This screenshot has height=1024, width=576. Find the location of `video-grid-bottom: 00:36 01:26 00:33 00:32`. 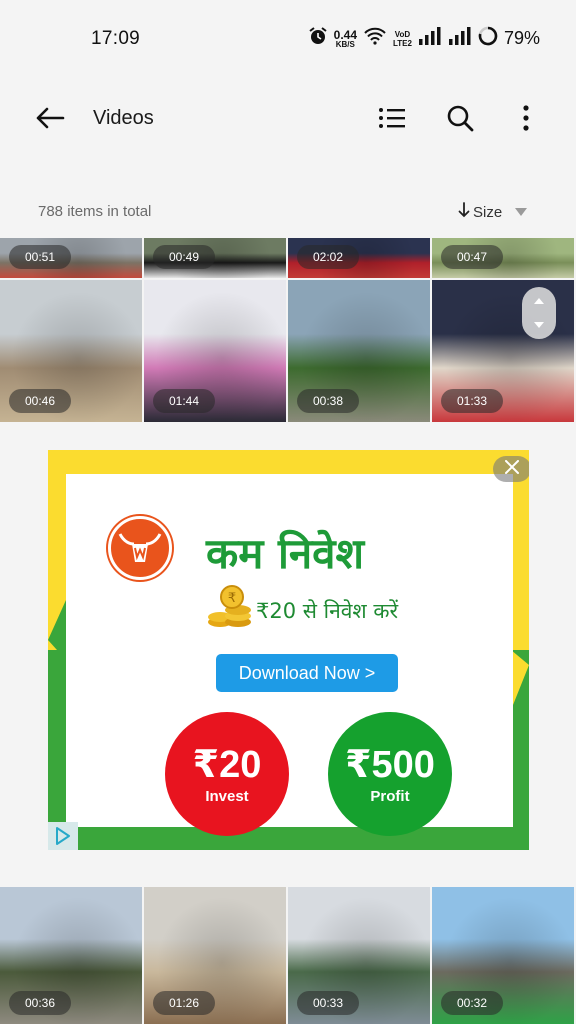

video-grid-bottom: 00:36 01:26 00:33 00:32 is located at coordinates (288, 955).